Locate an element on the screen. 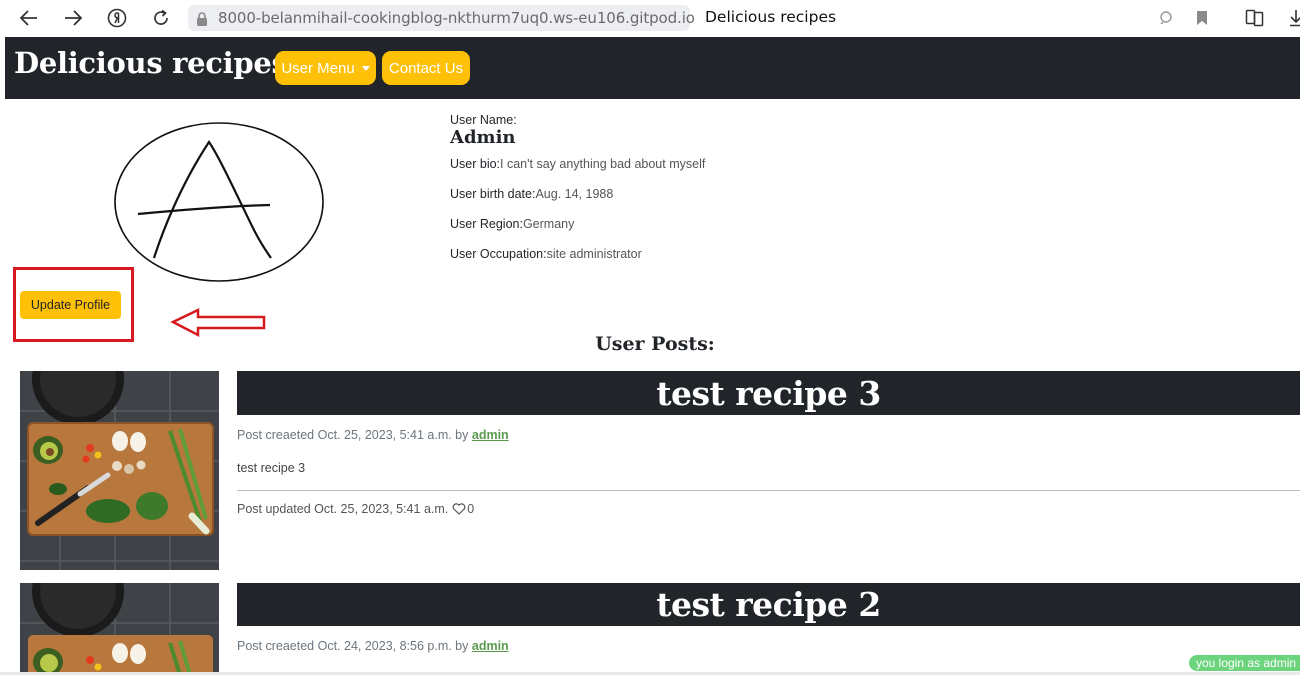 The height and width of the screenshot is (675, 1300). bio-label: User bio: is located at coordinates (475, 164).